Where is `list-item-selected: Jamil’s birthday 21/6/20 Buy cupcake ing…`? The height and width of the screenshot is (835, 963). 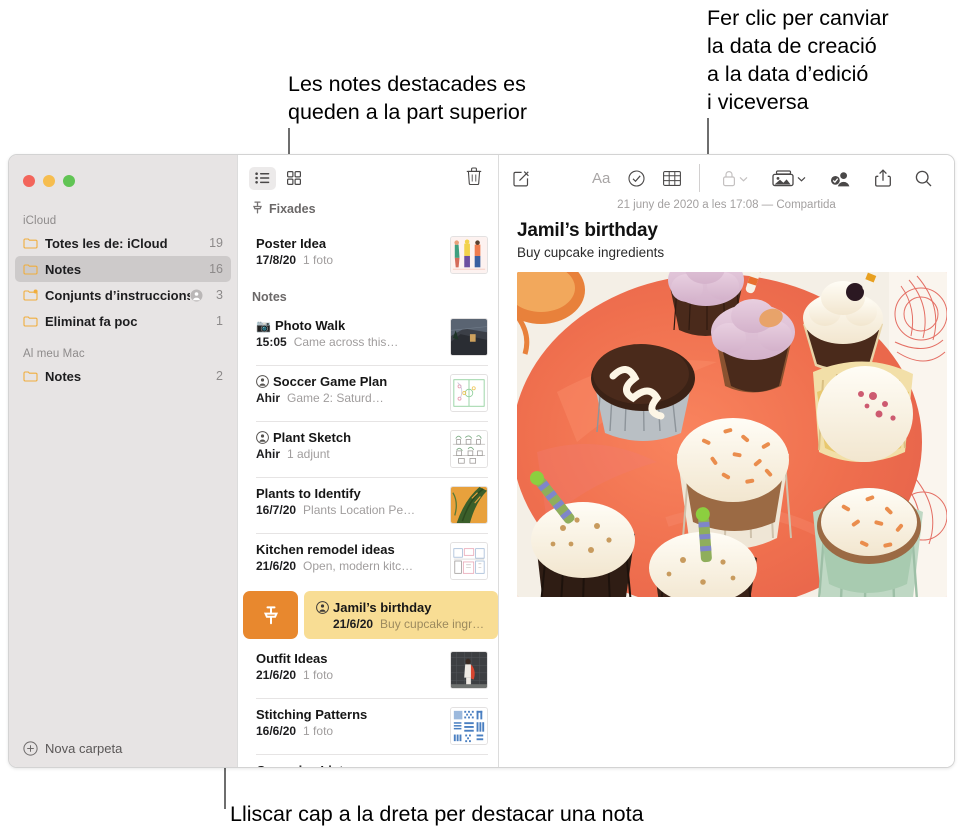
list-item-selected: Jamil’s birthday 21/6/20 Buy cupcake ing… is located at coordinates (401, 615).